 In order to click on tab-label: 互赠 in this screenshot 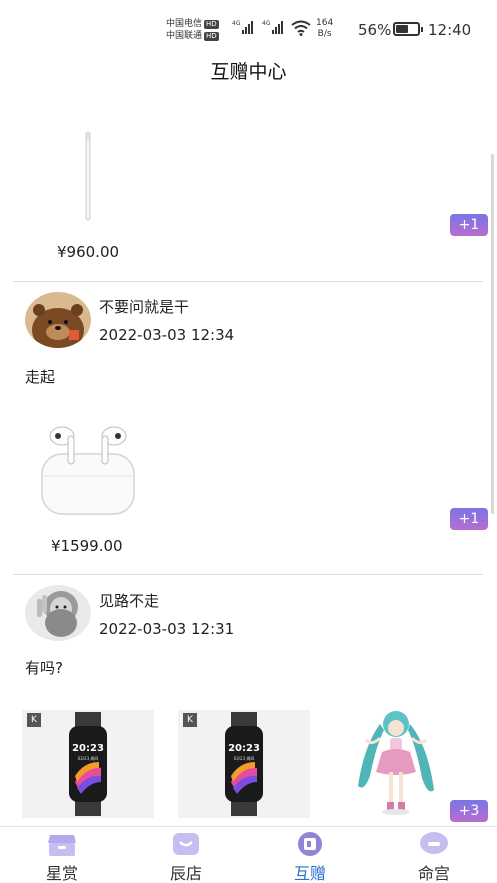, I will do `click(309, 873)`.